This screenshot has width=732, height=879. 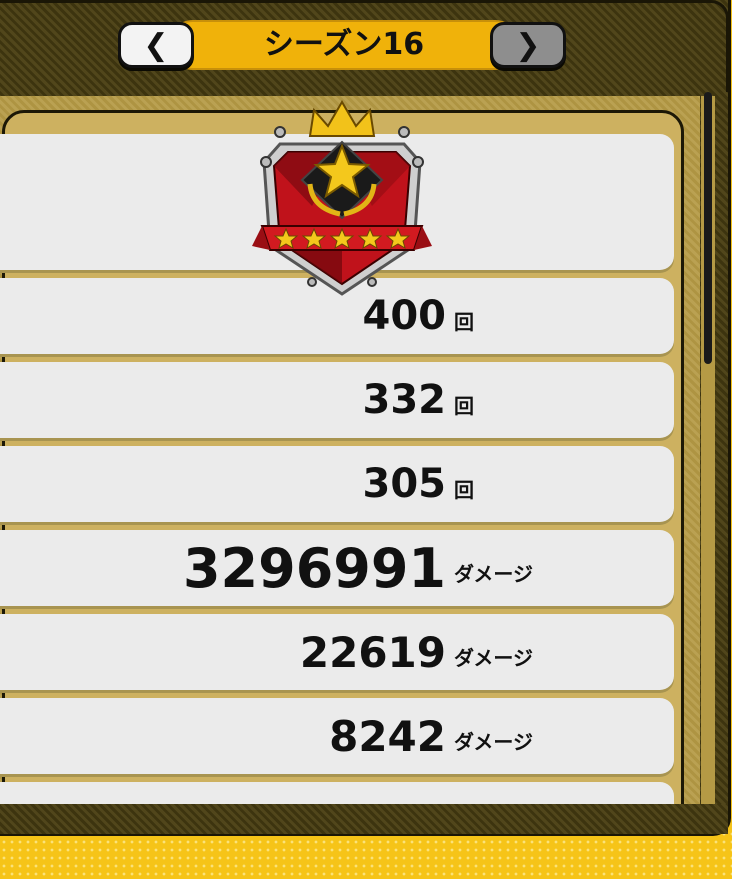 I want to click on footer-bar, so click(x=364, y=819).